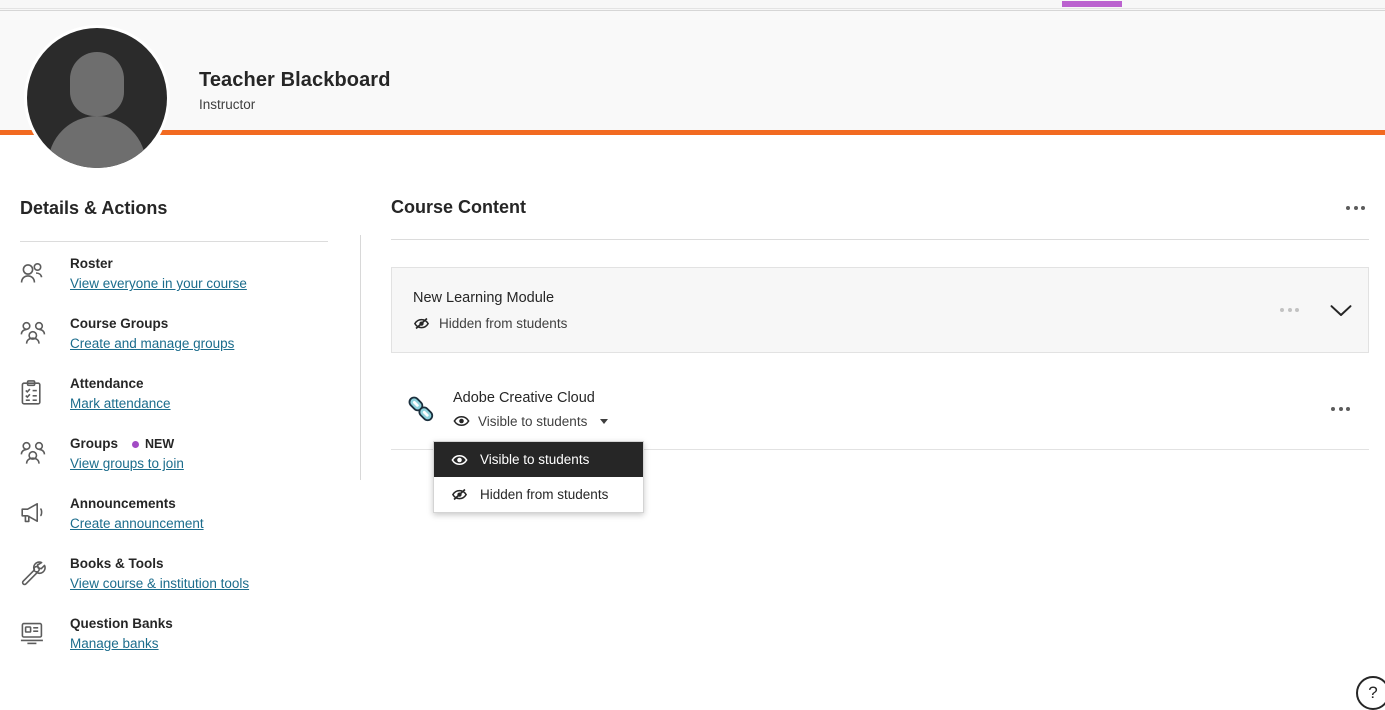 This screenshot has height=710, width=1385. I want to click on books-tools-icon, so click(37, 573).